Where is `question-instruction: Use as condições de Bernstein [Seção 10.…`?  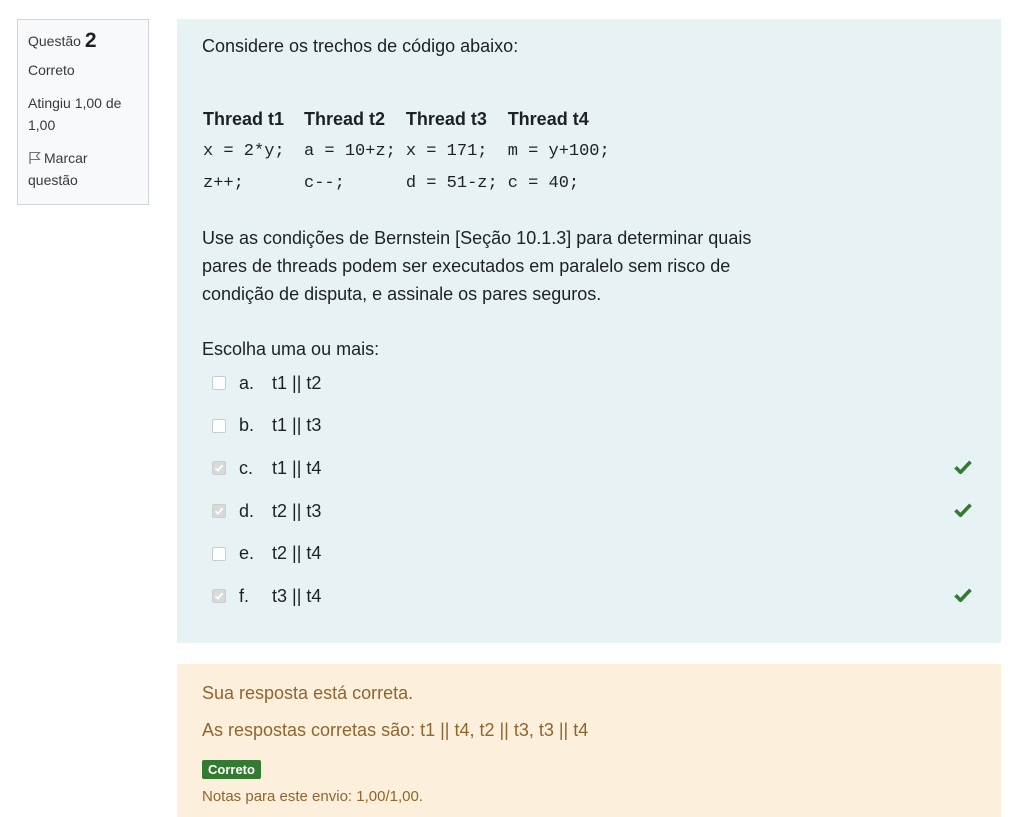 question-instruction: Use as condições de Bernstein [Seção 10.… is located at coordinates (477, 266).